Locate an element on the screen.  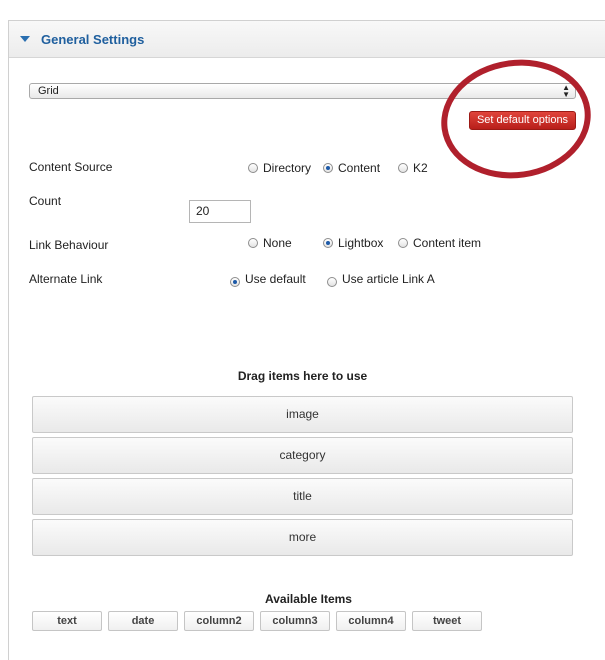
drop-item-image: image is located at coordinates (302, 414).